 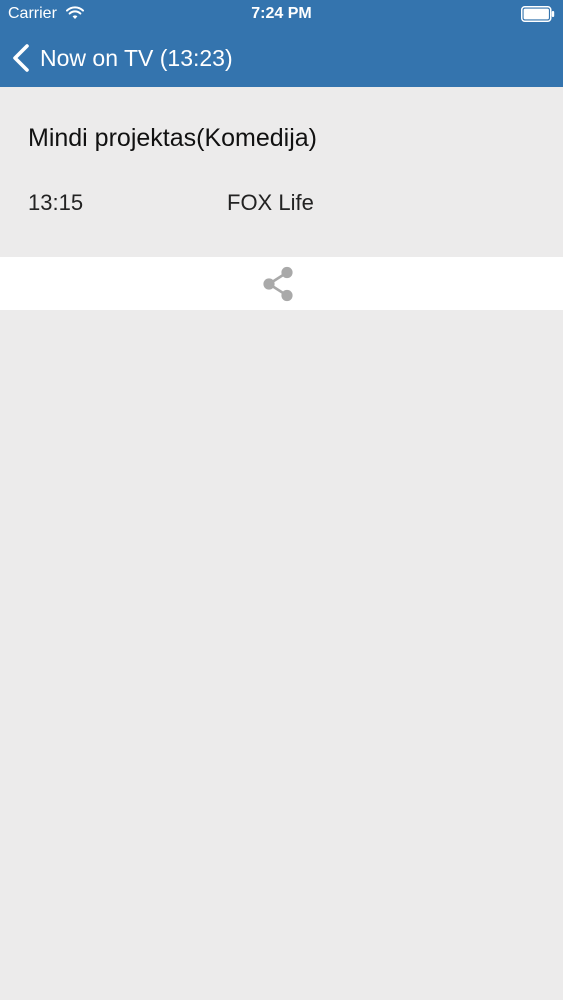 I want to click on status-bar: Carrier 7:24 PM, so click(x=281, y=15).